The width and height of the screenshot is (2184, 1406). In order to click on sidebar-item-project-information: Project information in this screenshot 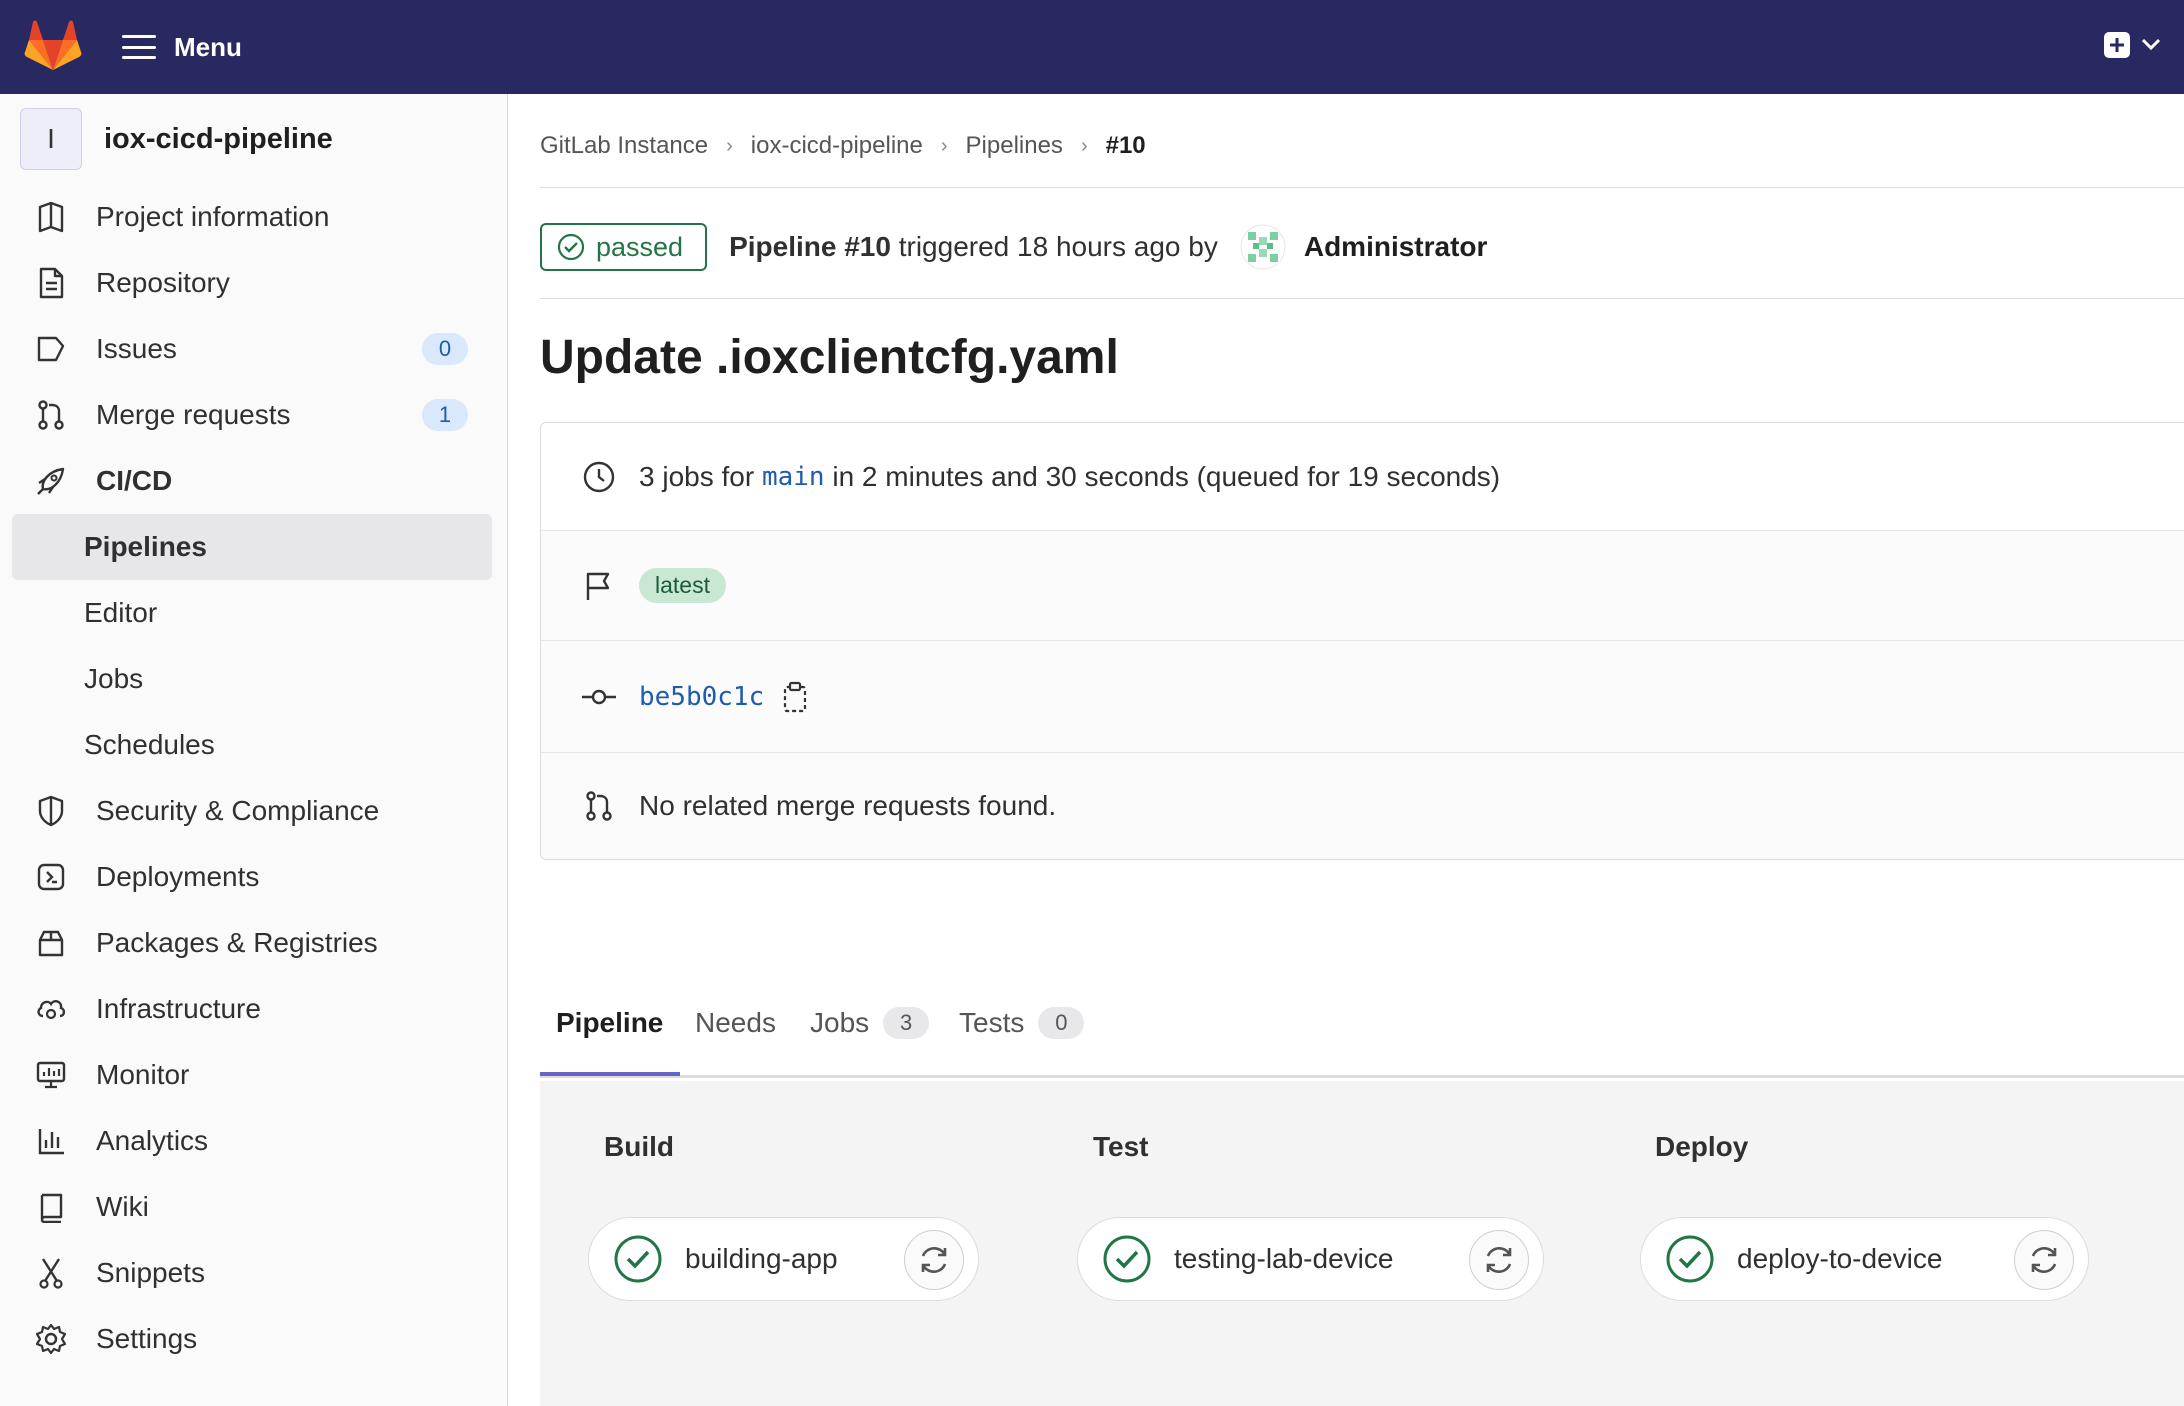, I will do `click(252, 217)`.